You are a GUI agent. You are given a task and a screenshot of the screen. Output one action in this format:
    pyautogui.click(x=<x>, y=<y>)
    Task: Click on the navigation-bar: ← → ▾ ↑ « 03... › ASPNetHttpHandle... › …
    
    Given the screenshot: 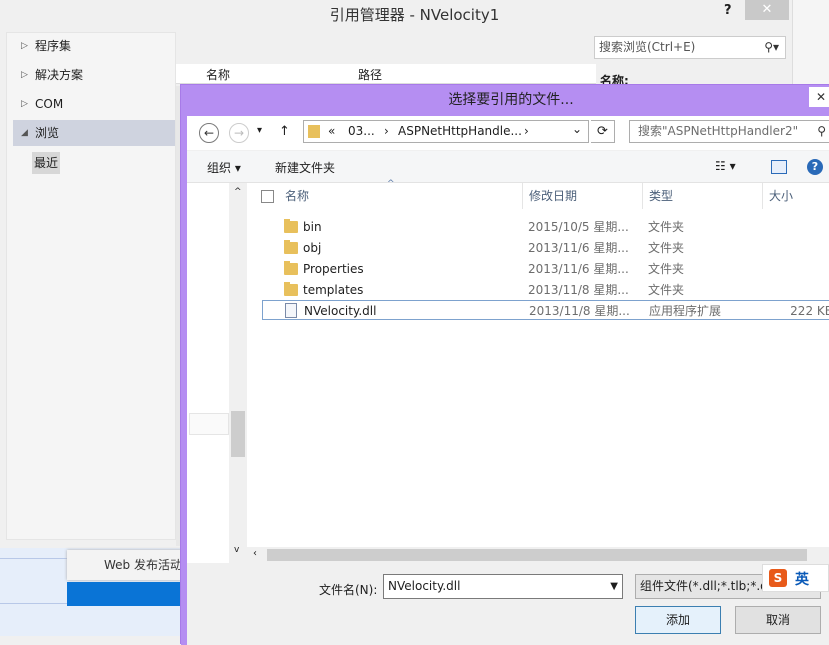 What is the action you would take?
    pyautogui.click(x=508, y=133)
    